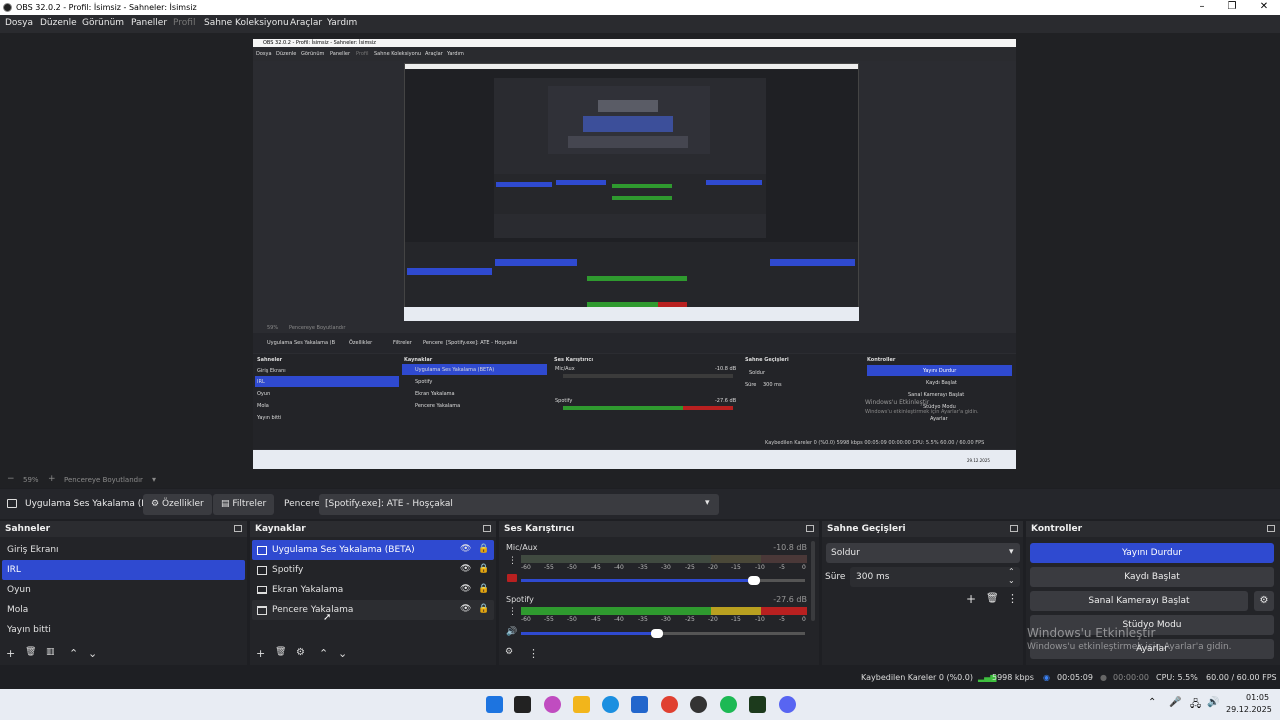 This screenshot has width=1280, height=720. What do you see at coordinates (581, 182) in the screenshot?
I see `nested-inner-selected` at bounding box center [581, 182].